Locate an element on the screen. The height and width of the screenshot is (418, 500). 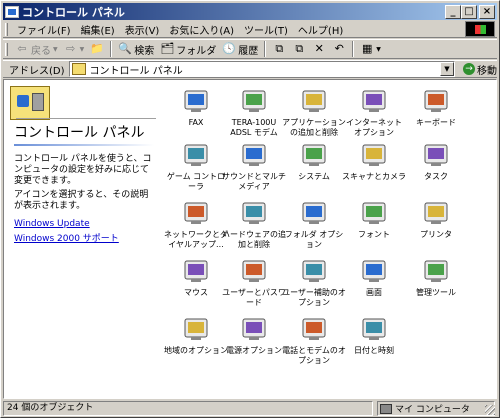
item-label: フォント is located at coordinates (374, 234).